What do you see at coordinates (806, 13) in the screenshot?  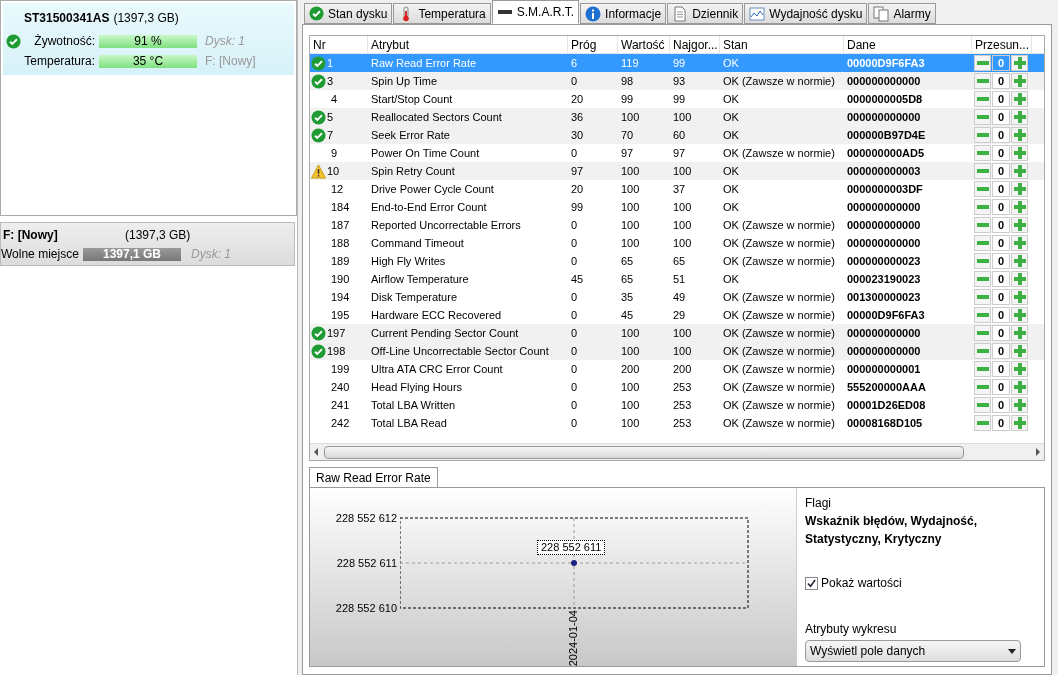 I see `tab: Wydajność dysku` at bounding box center [806, 13].